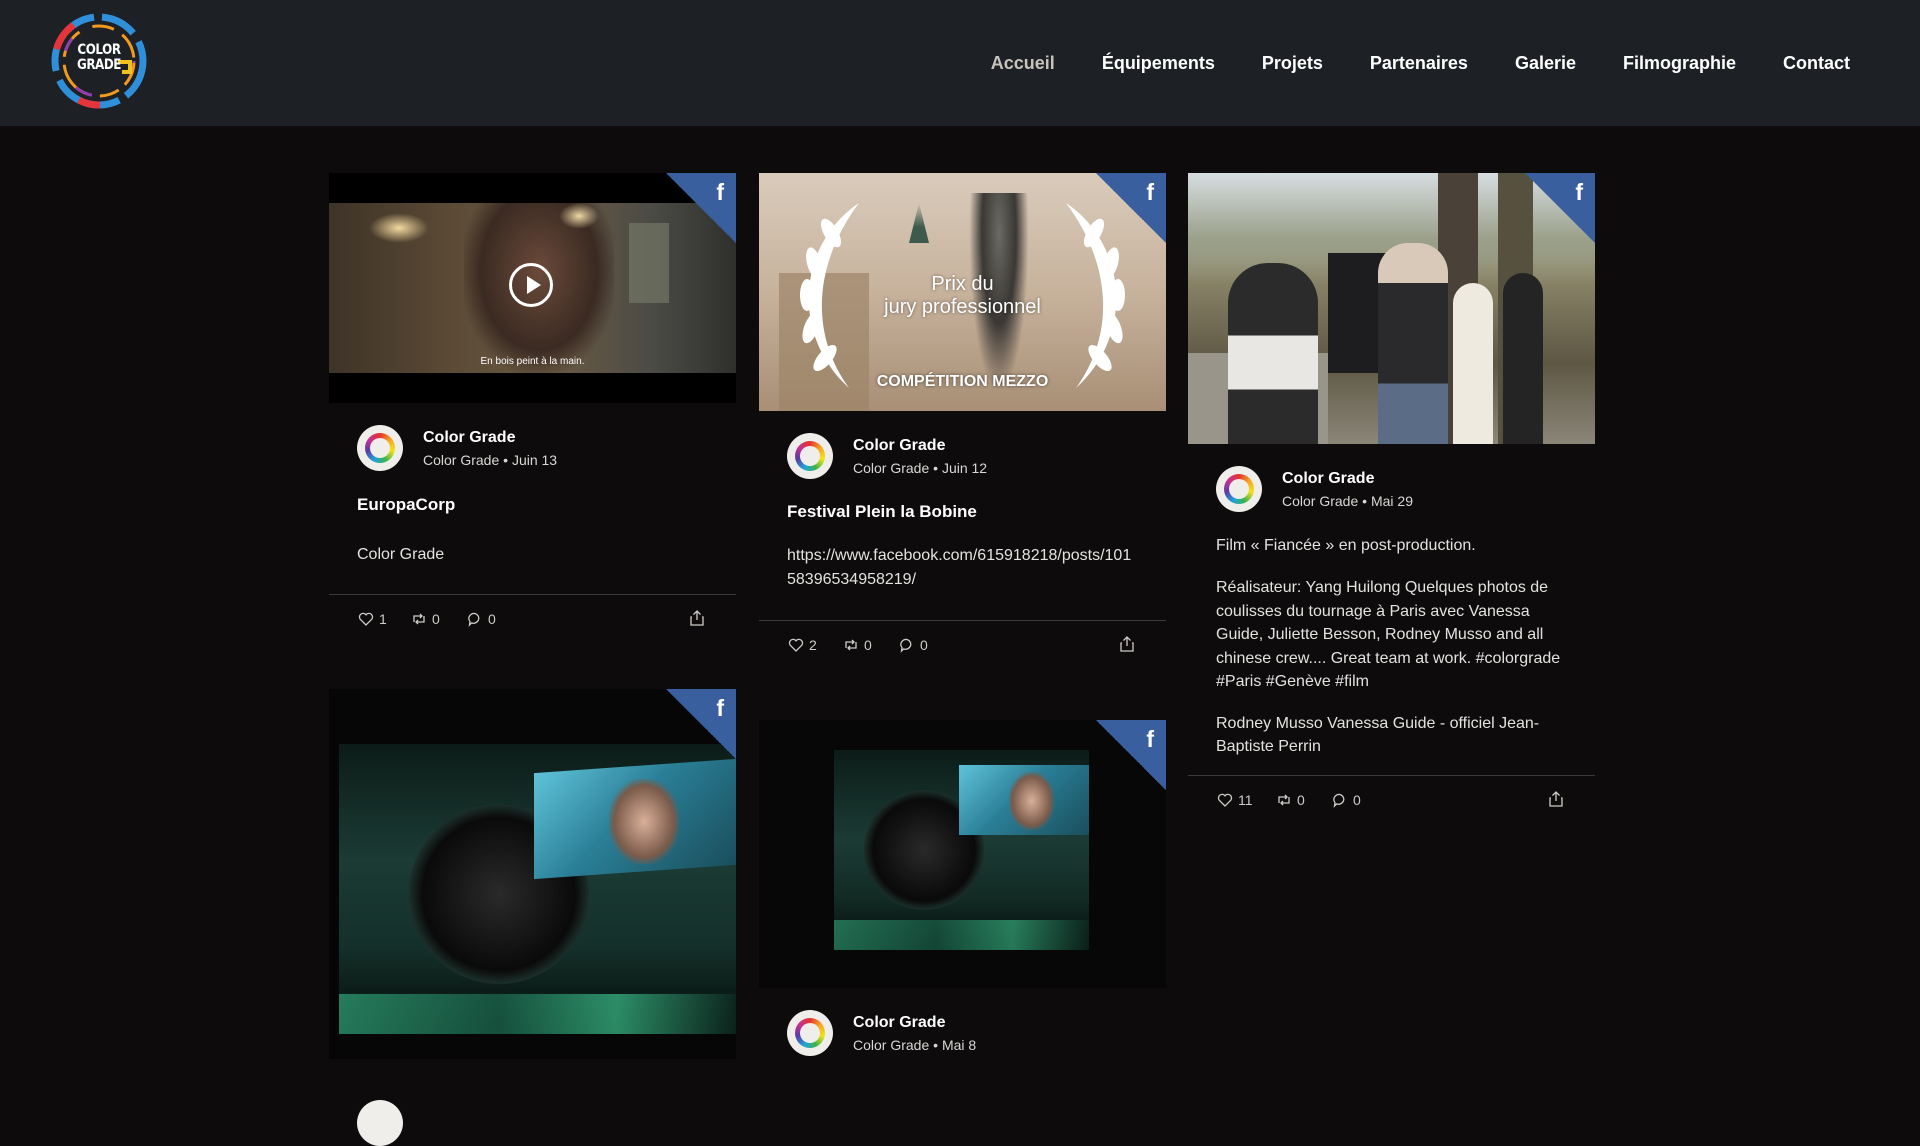 Image resolution: width=1920 pixels, height=1146 pixels. Describe the element at coordinates (813, 645) in the screenshot. I see `like-count: 2` at that location.